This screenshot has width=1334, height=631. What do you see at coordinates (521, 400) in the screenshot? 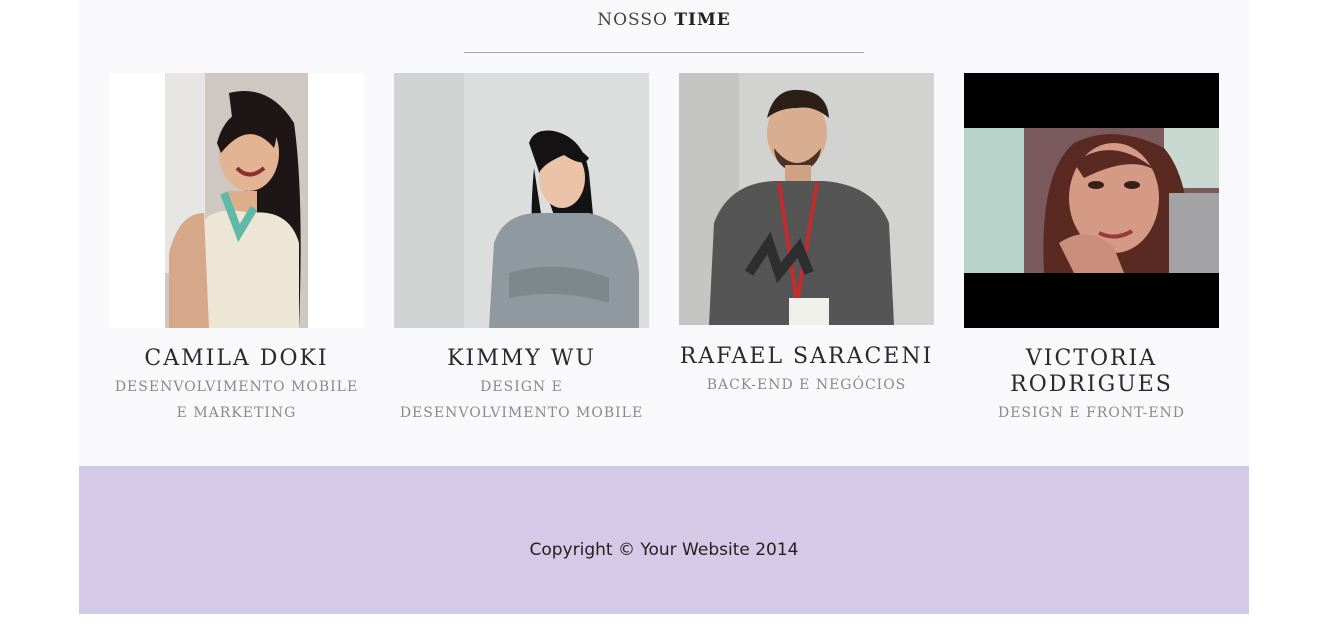
I see `member-role: DESIGN E DESENVOLVIMENTO MOBILE` at bounding box center [521, 400].